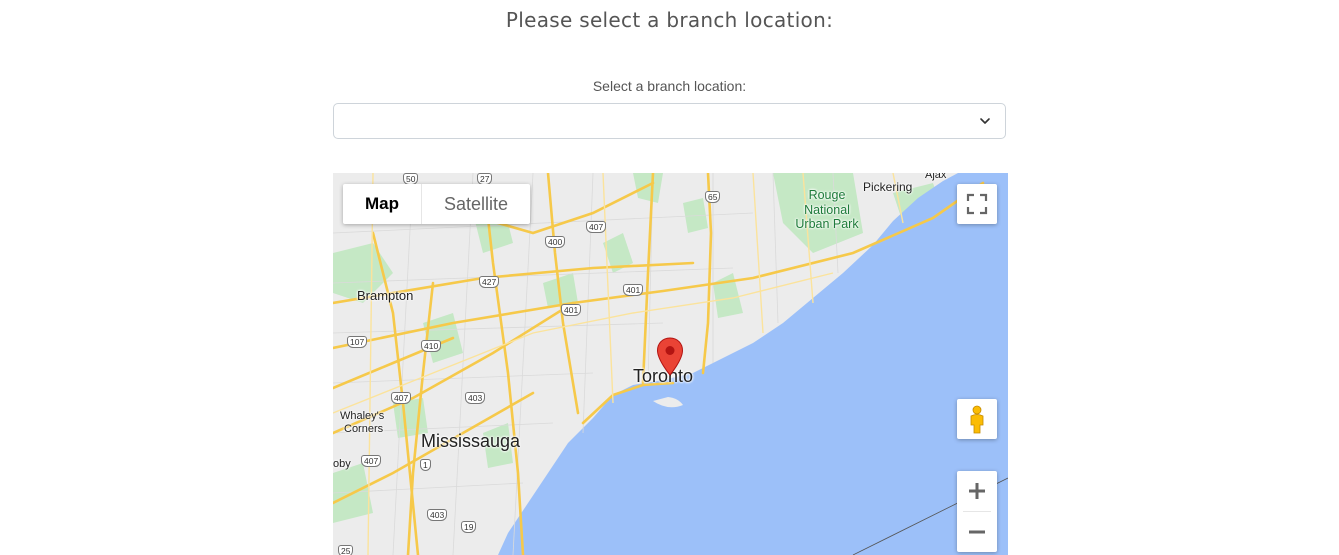 This screenshot has height=555, width=1339. I want to click on map-label-ajax: Ajax, so click(936, 177).